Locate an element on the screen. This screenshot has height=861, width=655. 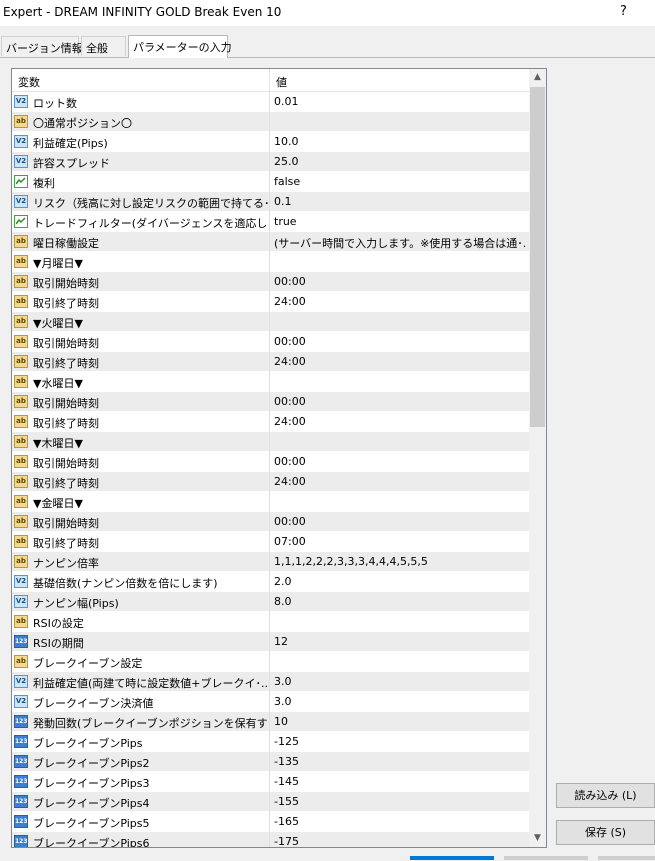
column-header-value: 値 is located at coordinates (281, 82).